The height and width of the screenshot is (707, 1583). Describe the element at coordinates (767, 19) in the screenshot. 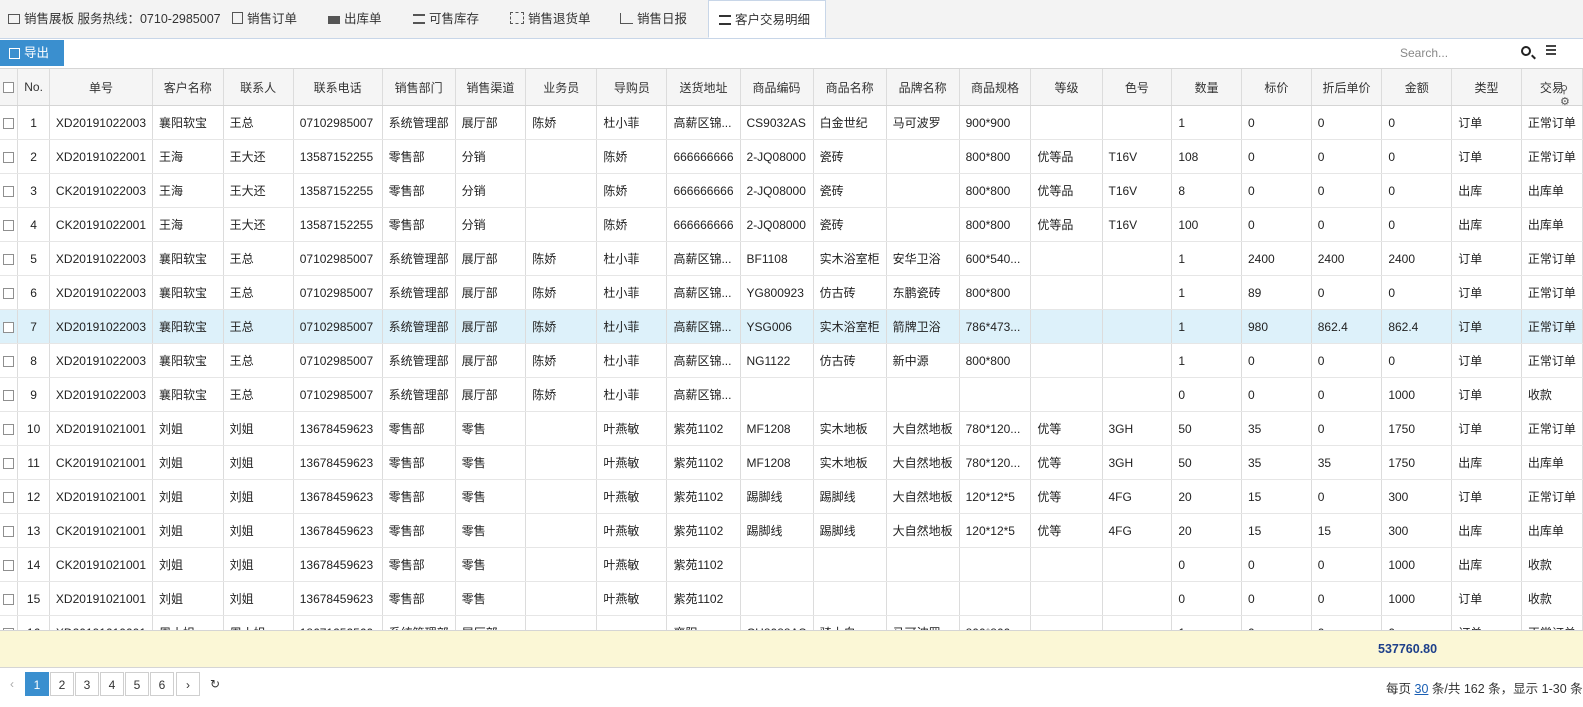

I see `tab-customer-transactions: 客户交易明细` at that location.